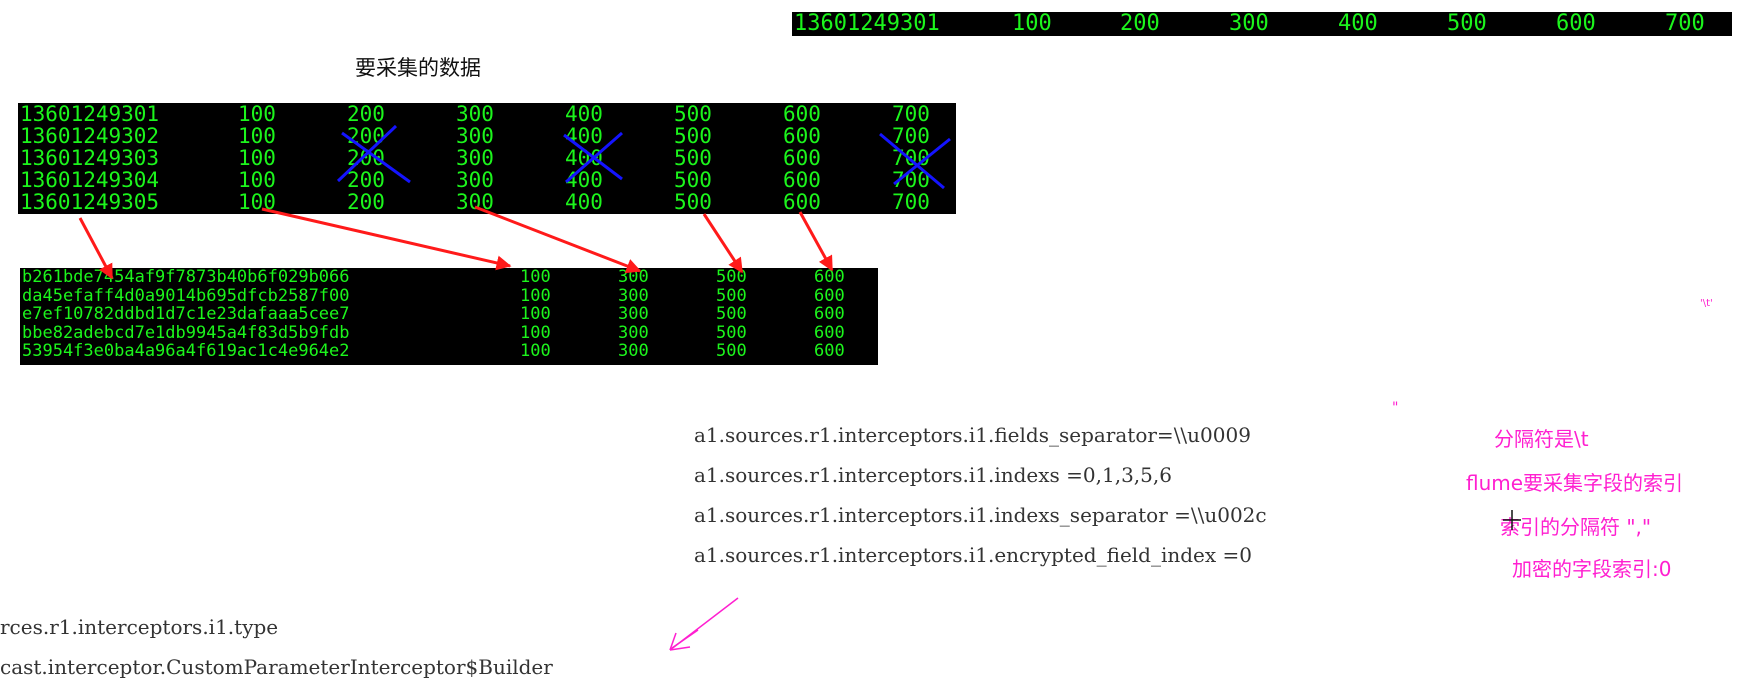 Image resolution: width=1760 pixels, height=699 pixels. Describe the element at coordinates (1512, 520) in the screenshot. I see `text-cursor-icon` at that location.